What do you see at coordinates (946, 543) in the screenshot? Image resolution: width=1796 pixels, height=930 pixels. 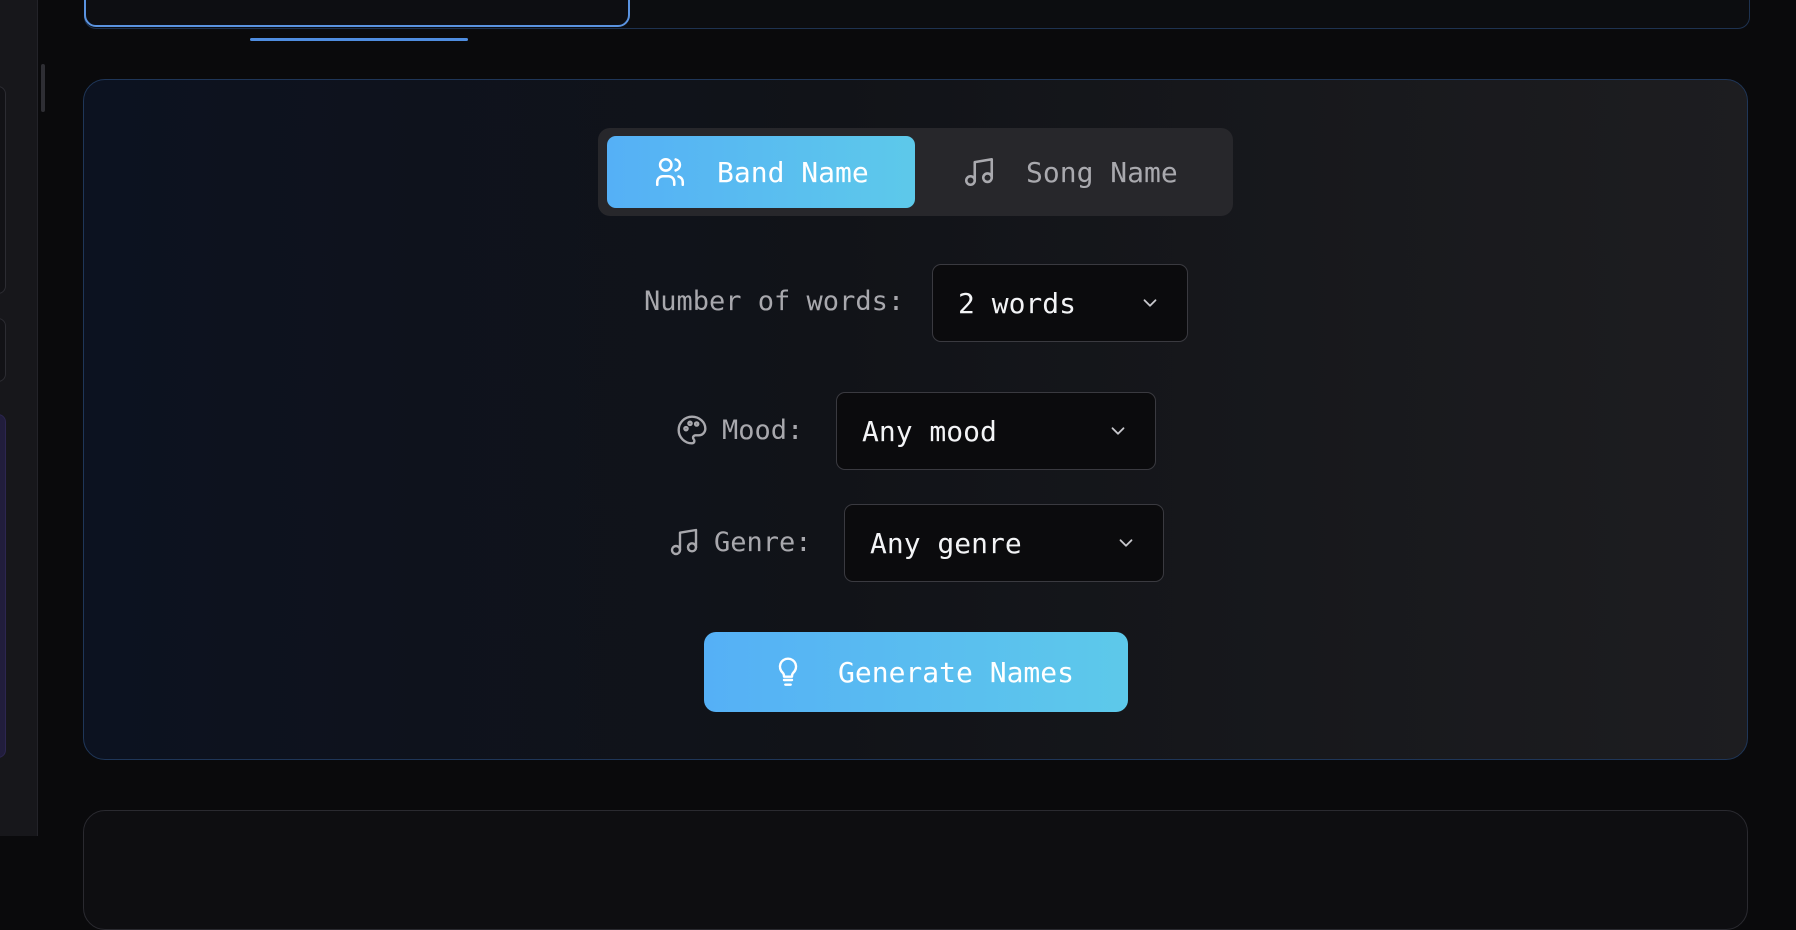 I see `genre-select-value: Any genre` at bounding box center [946, 543].